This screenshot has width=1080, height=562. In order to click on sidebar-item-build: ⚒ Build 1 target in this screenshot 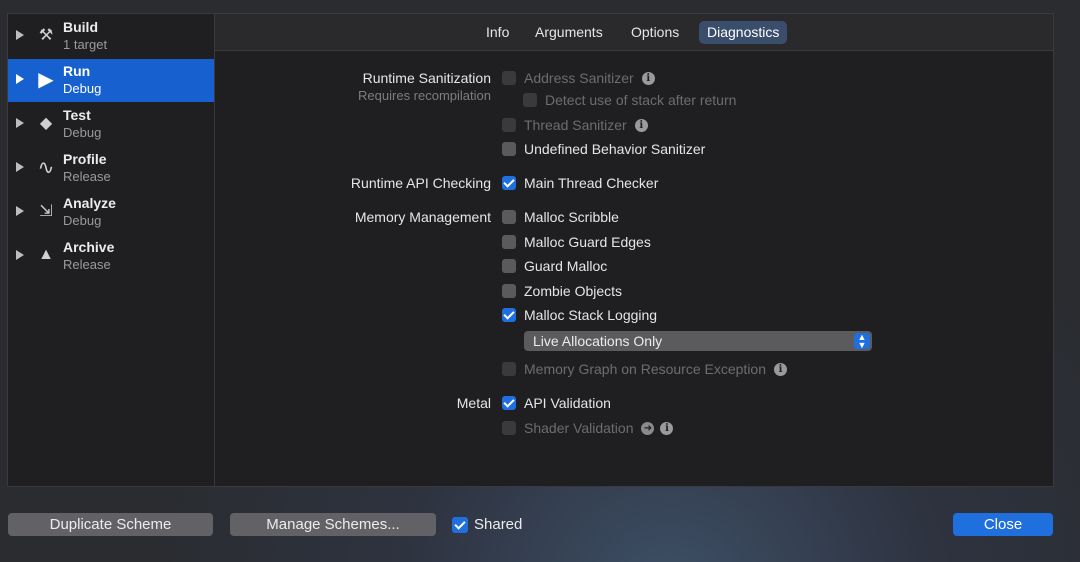, I will do `click(111, 36)`.